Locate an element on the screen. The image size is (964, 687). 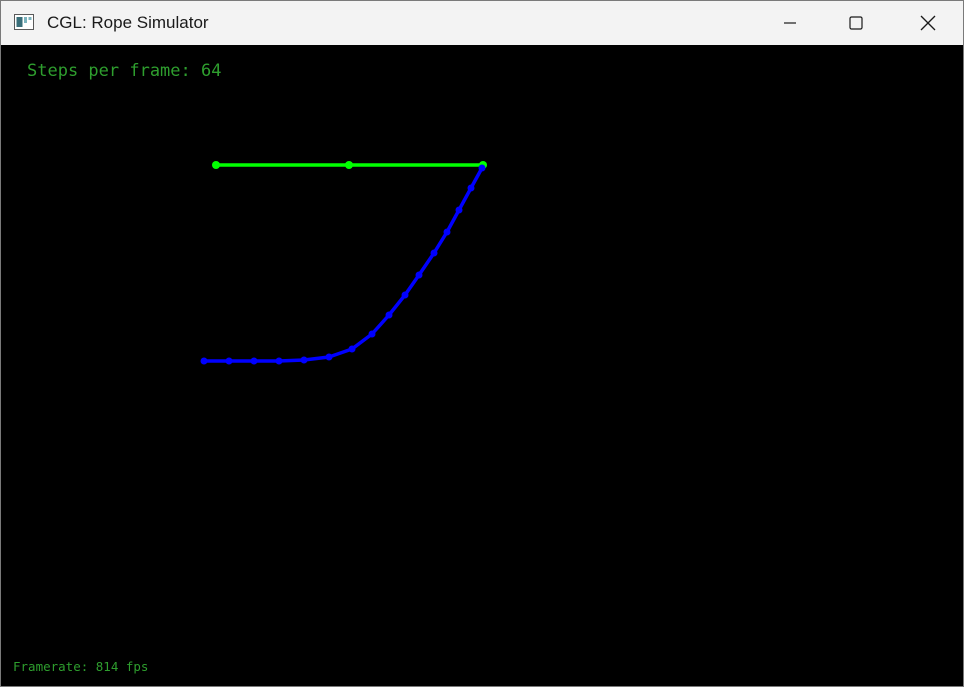
green-rope is located at coordinates (349, 165).